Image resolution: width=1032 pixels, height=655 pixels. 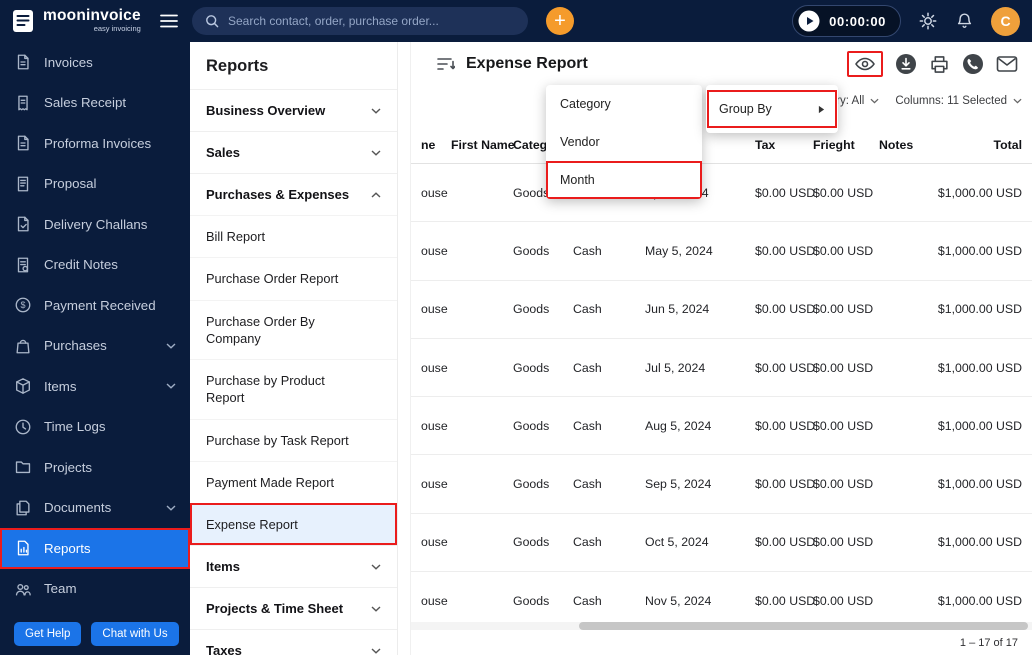 I want to click on sidebar-item-label: Reports, so click(x=67, y=548).